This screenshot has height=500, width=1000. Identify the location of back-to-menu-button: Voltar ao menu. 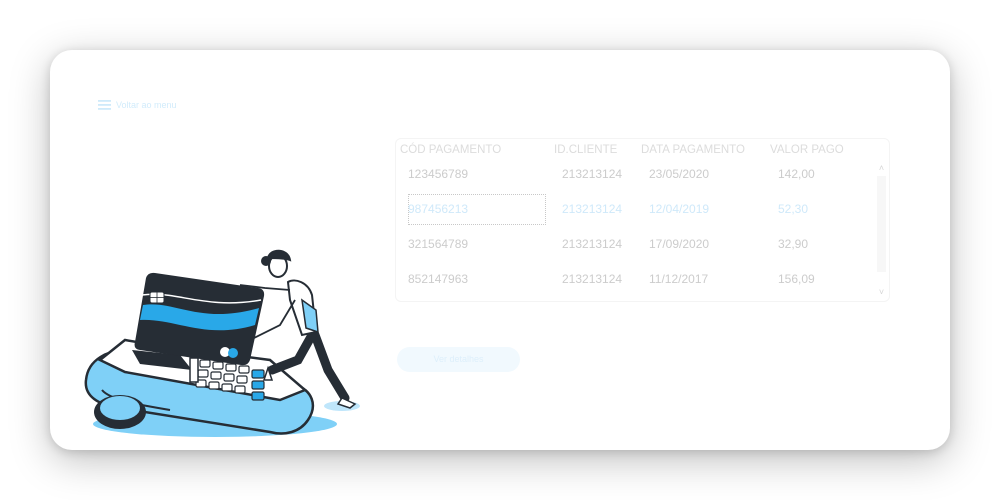
(137, 105).